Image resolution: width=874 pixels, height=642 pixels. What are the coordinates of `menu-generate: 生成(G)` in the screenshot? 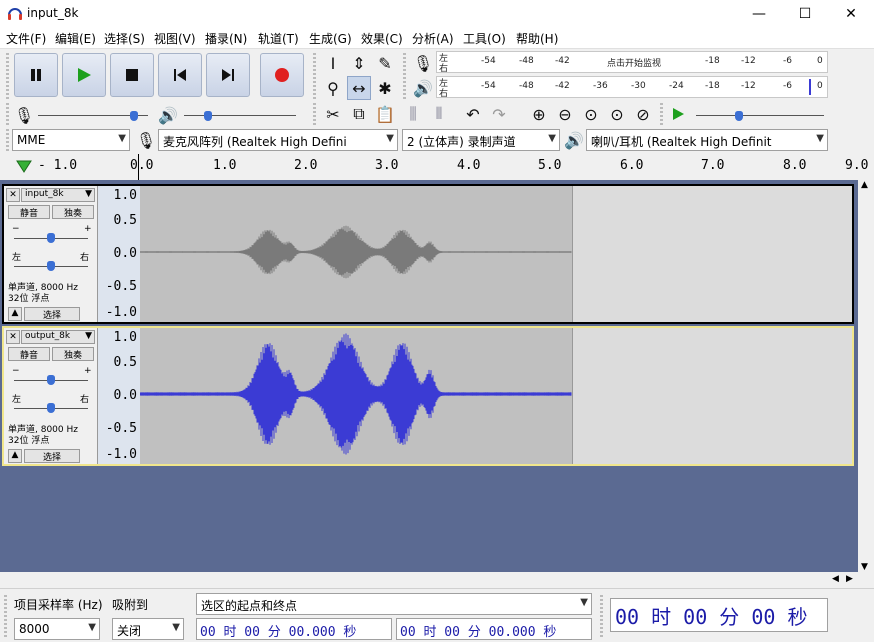 It's located at (330, 38).